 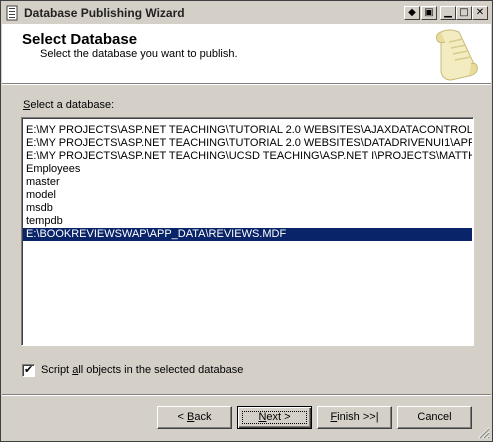 I want to click on pin-icon: ◆, so click(x=412, y=12).